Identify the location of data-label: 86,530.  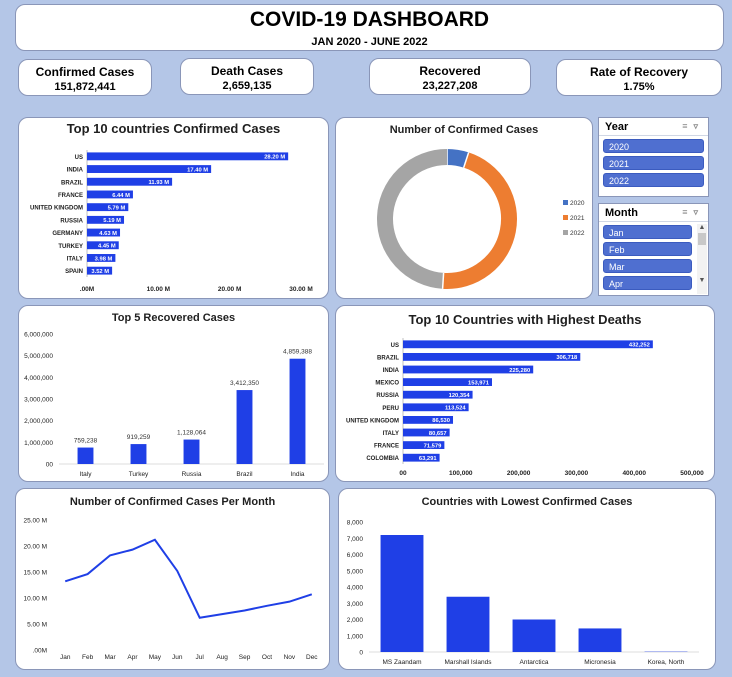
(441, 421).